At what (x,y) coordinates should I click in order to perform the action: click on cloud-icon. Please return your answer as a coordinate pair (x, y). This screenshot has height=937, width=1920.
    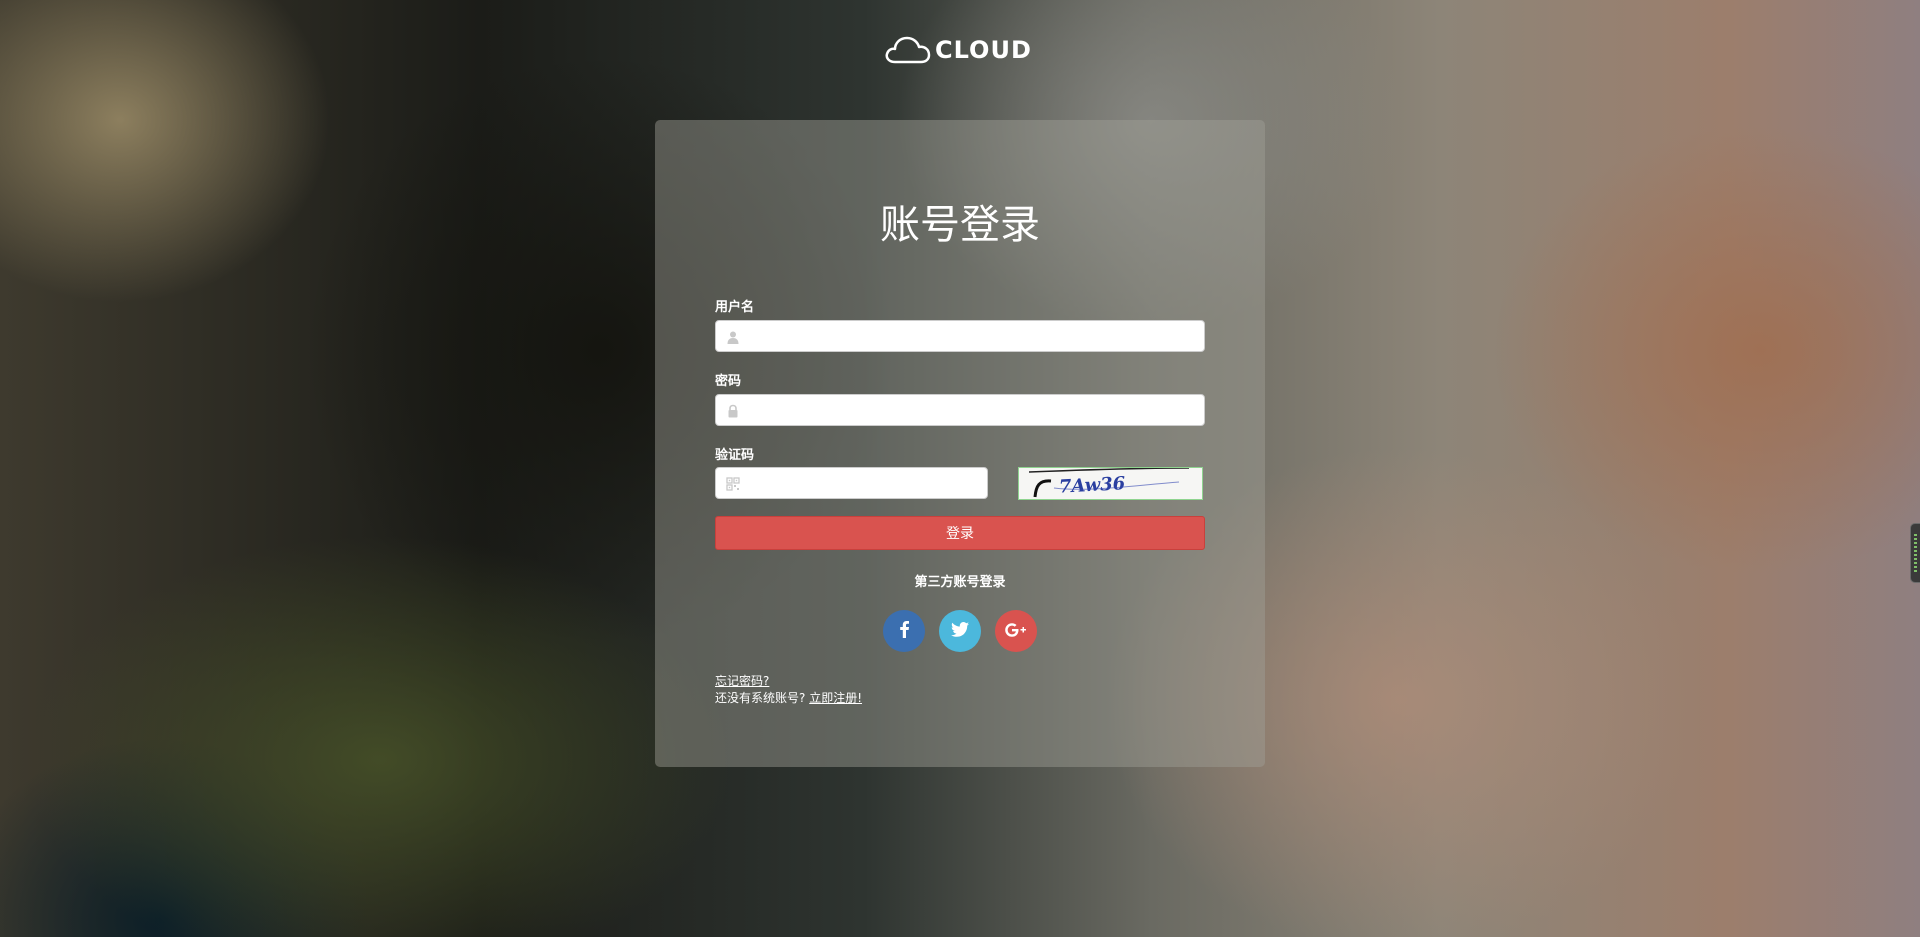
    Looking at the image, I should click on (908, 50).